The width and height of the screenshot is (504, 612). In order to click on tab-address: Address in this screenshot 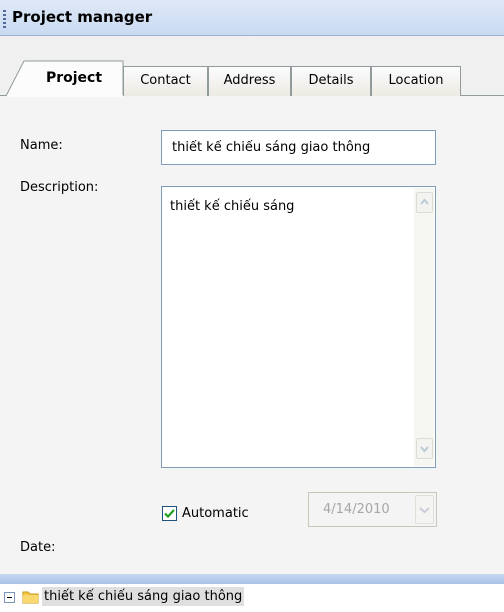, I will do `click(249, 81)`.